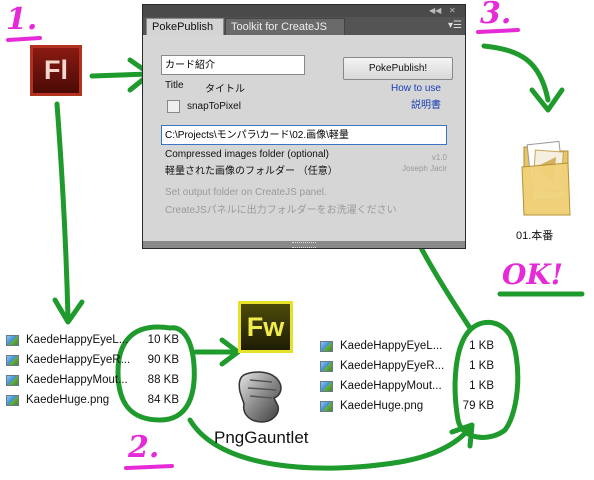  What do you see at coordinates (261, 437) in the screenshot?
I see `gauntlet-label: PngGauntlet` at bounding box center [261, 437].